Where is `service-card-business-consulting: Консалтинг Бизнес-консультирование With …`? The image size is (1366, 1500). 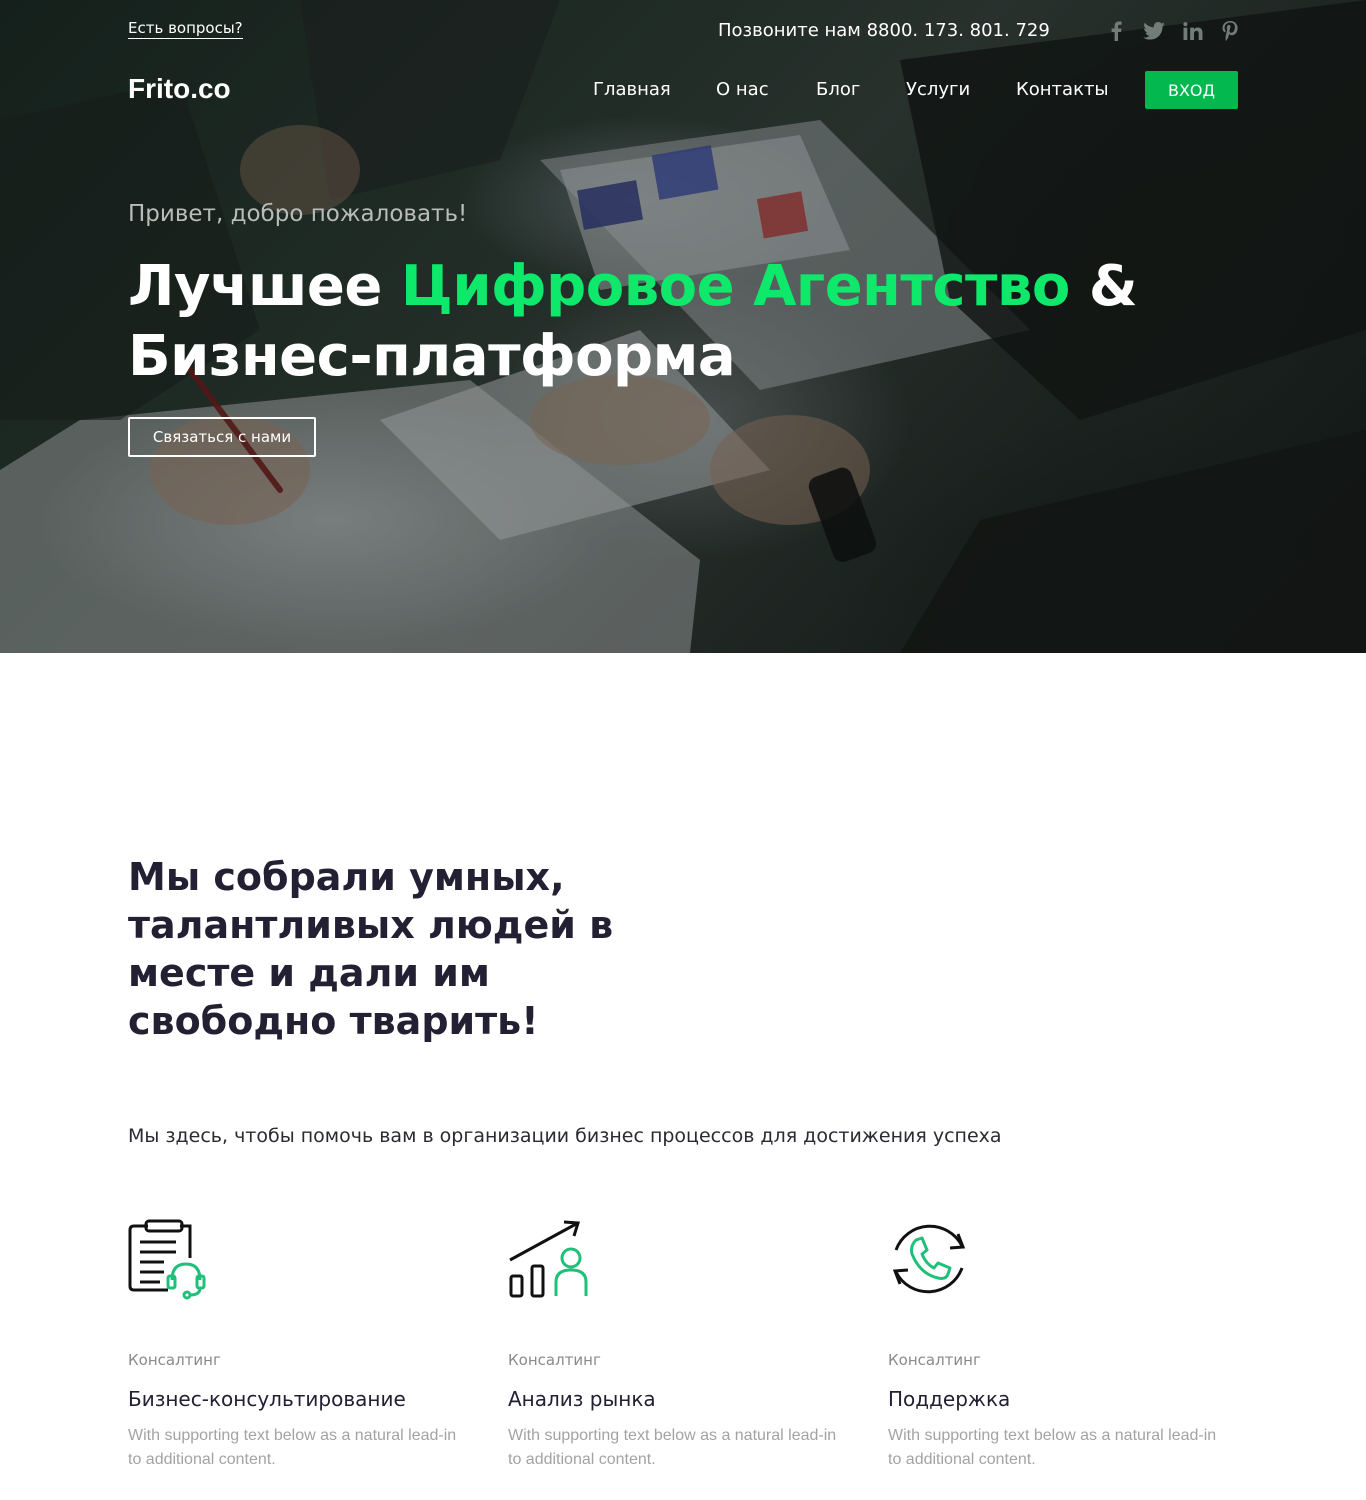
service-card-business-consulting: Консалтинг Бизнес-консультирование With … is located at coordinates (298, 1343).